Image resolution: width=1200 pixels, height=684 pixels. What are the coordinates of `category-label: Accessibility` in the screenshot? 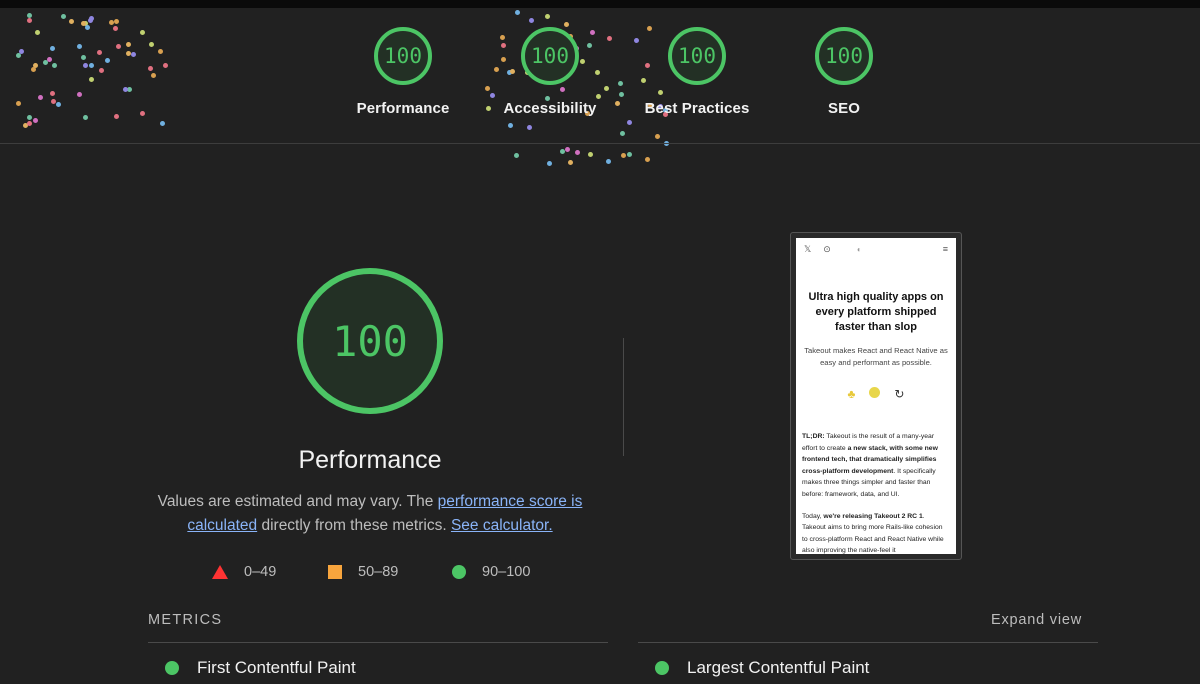 It's located at (550, 108).